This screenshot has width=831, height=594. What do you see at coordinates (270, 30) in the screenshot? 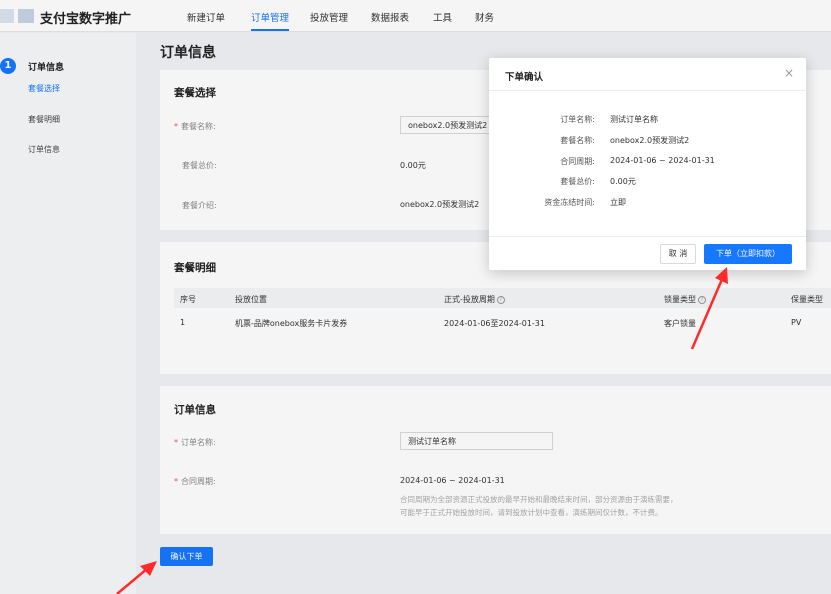
I see `nav-active-indicator` at bounding box center [270, 30].